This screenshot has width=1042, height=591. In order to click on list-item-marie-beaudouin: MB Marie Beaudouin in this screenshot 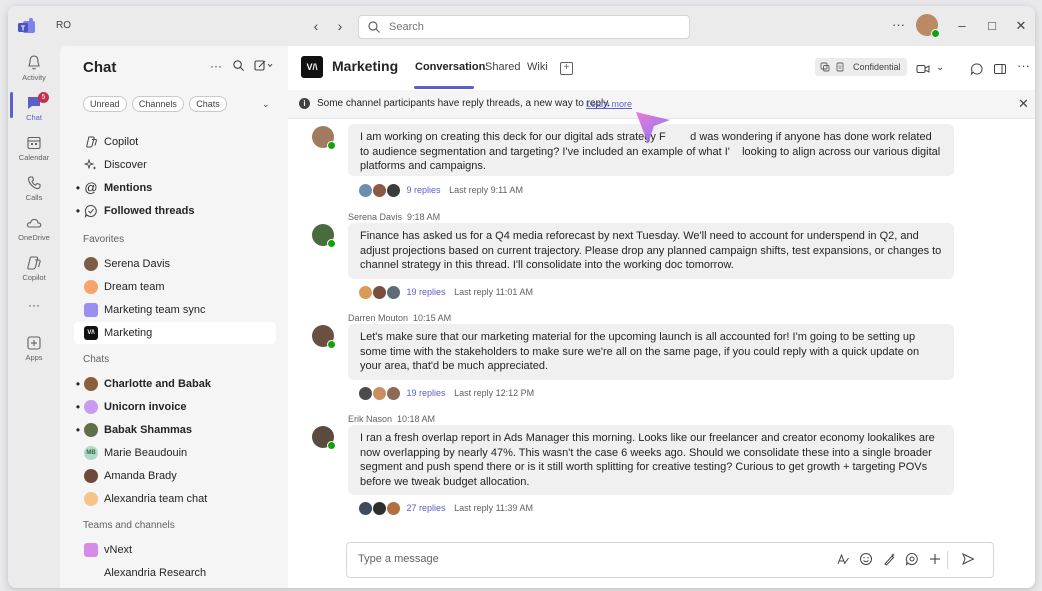, I will do `click(175, 453)`.